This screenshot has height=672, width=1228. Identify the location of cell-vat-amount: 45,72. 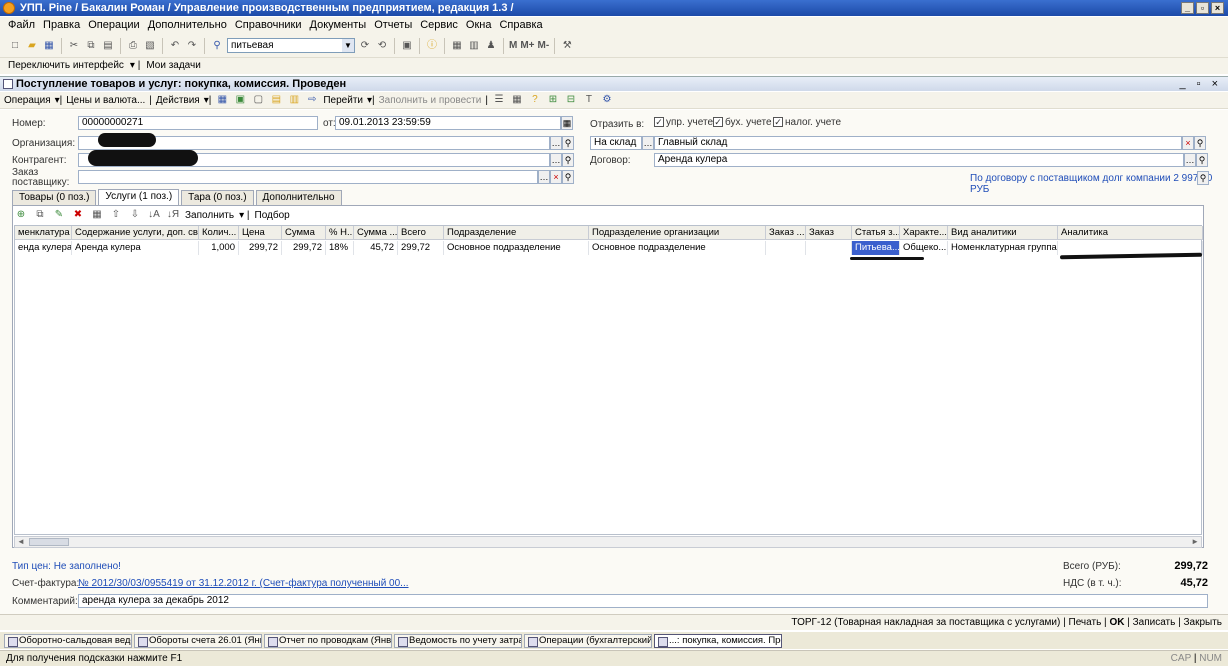
(376, 248).